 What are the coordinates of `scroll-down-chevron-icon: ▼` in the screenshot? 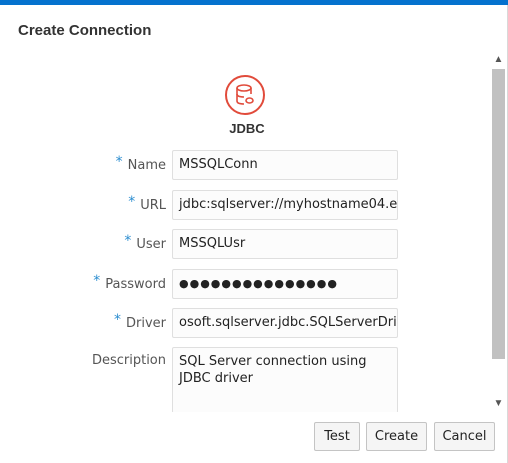 It's located at (498, 404).